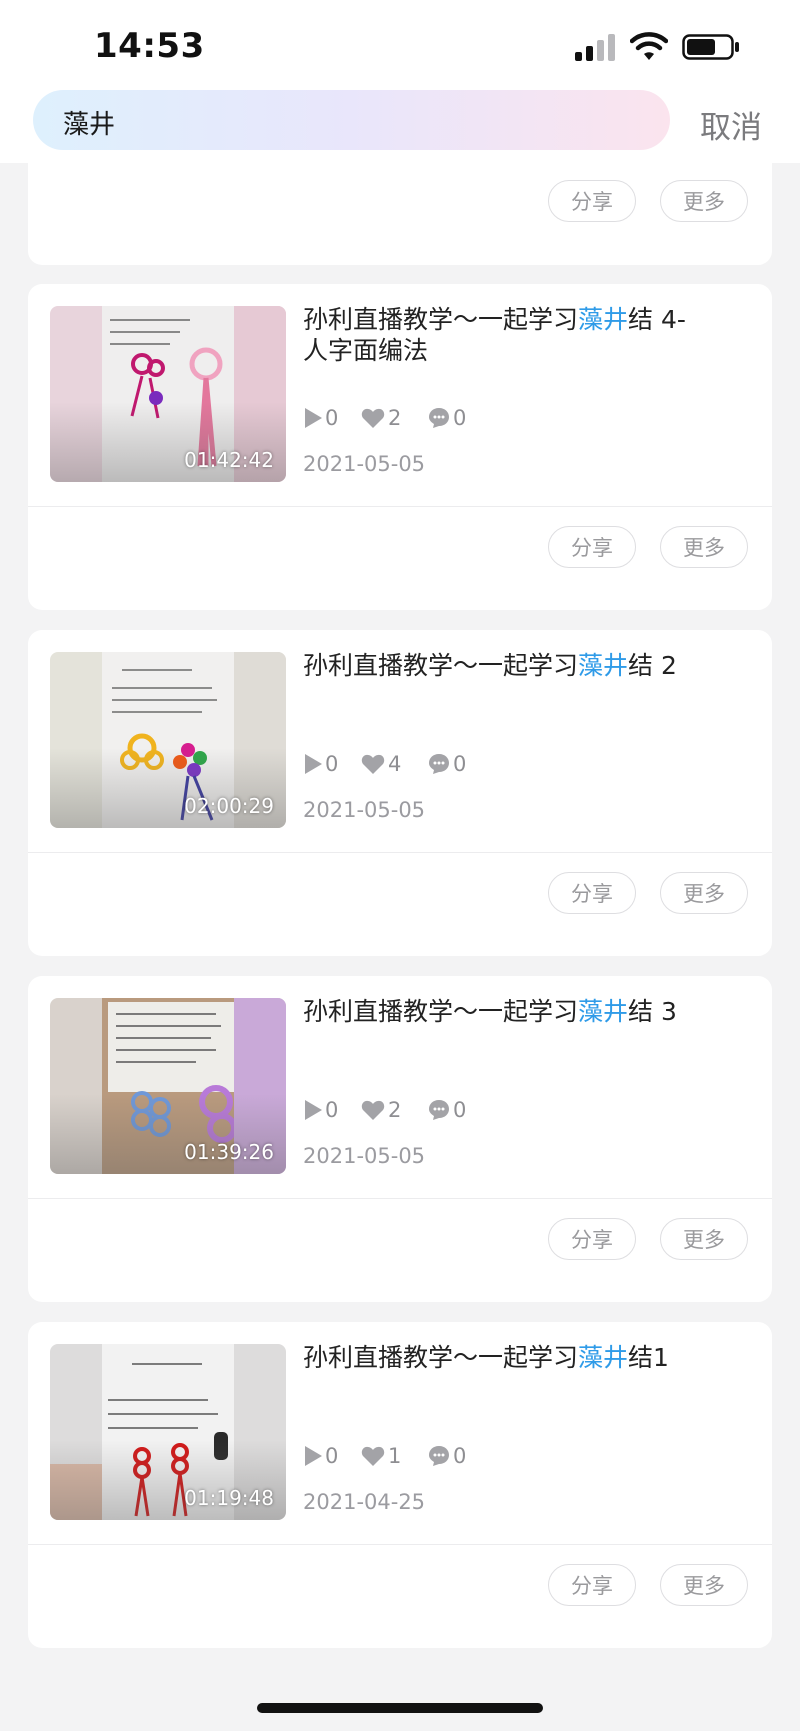 The width and height of the screenshot is (800, 1731). I want to click on video-title: 孙利直播教学～一起学习藻井结 3, so click(498, 1011).